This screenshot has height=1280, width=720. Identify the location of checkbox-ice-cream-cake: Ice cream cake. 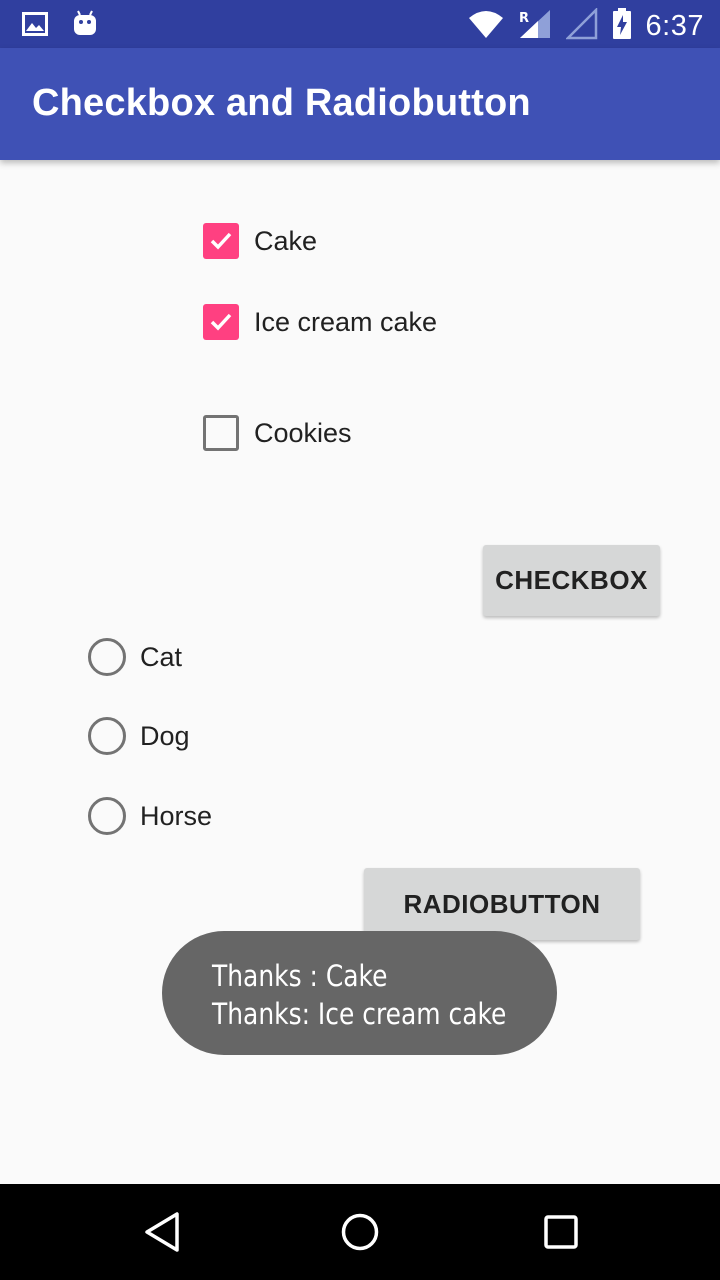
(320, 322).